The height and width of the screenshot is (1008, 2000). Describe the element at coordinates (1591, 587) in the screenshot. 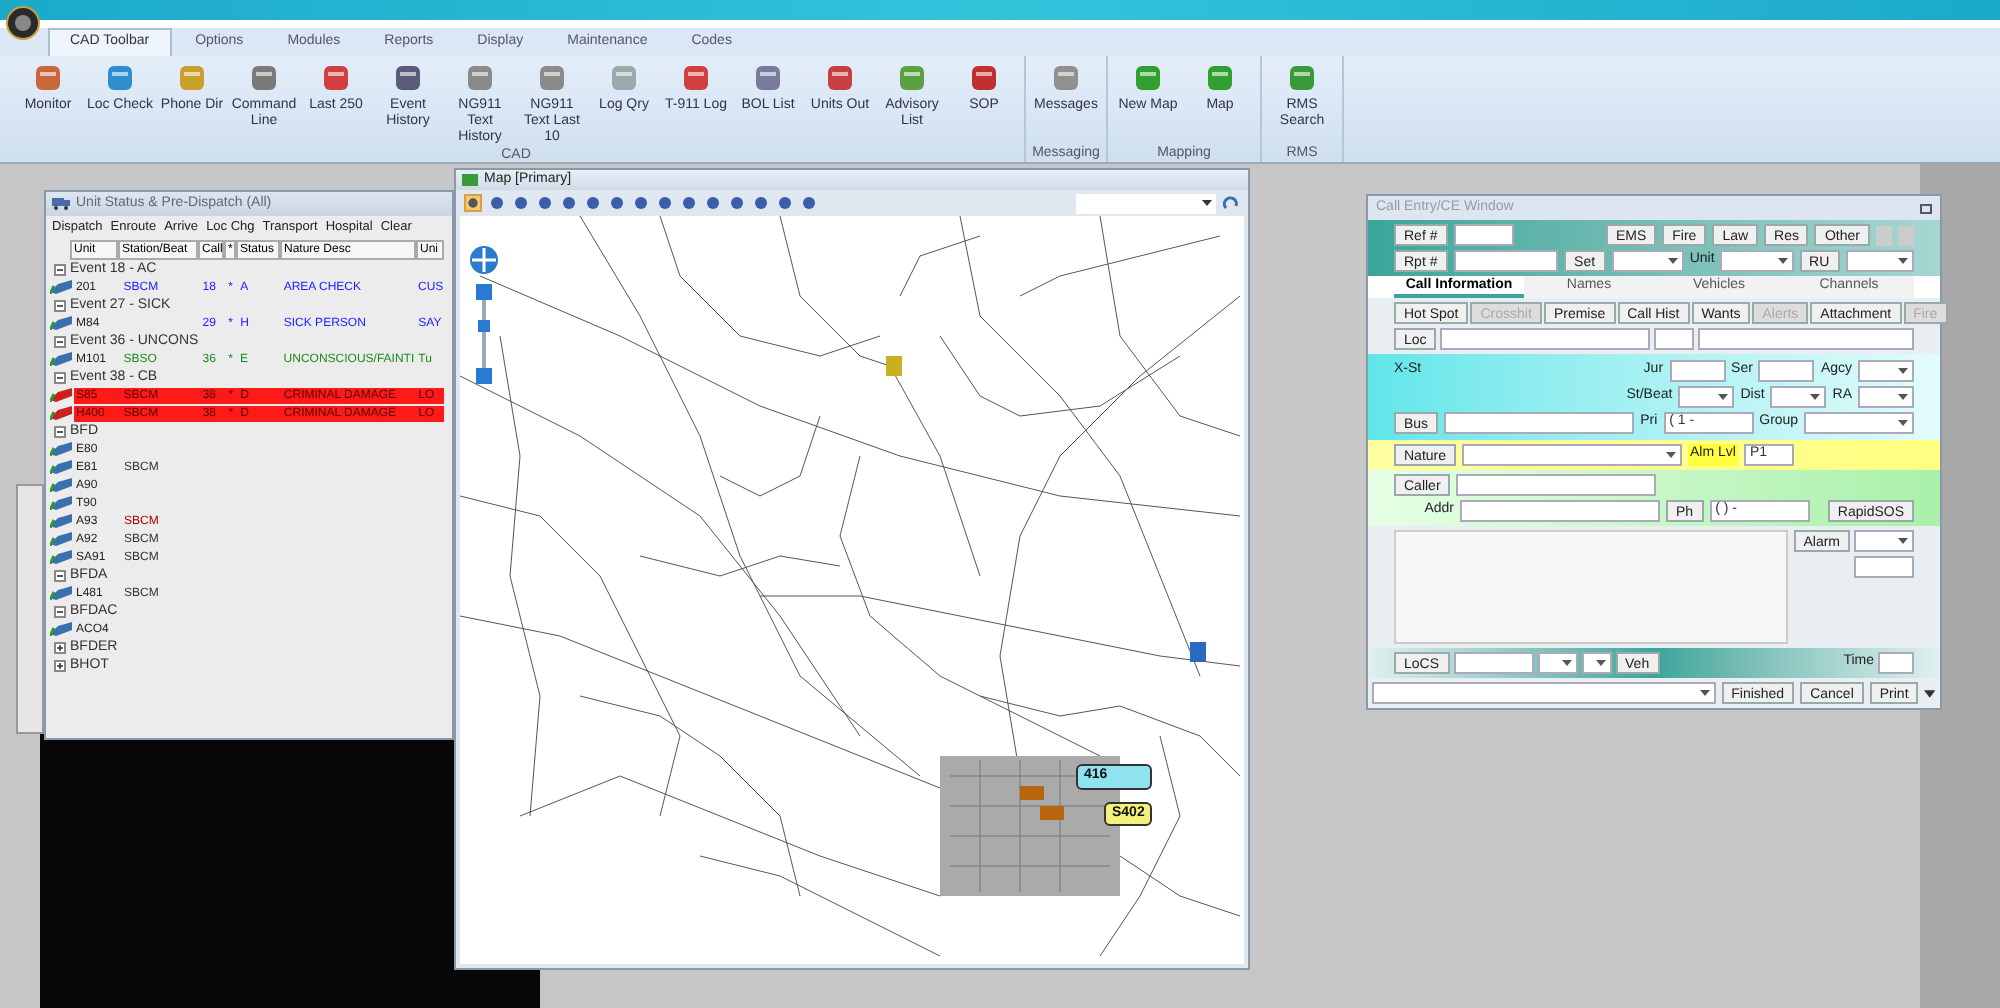

I see `notes-field` at that location.